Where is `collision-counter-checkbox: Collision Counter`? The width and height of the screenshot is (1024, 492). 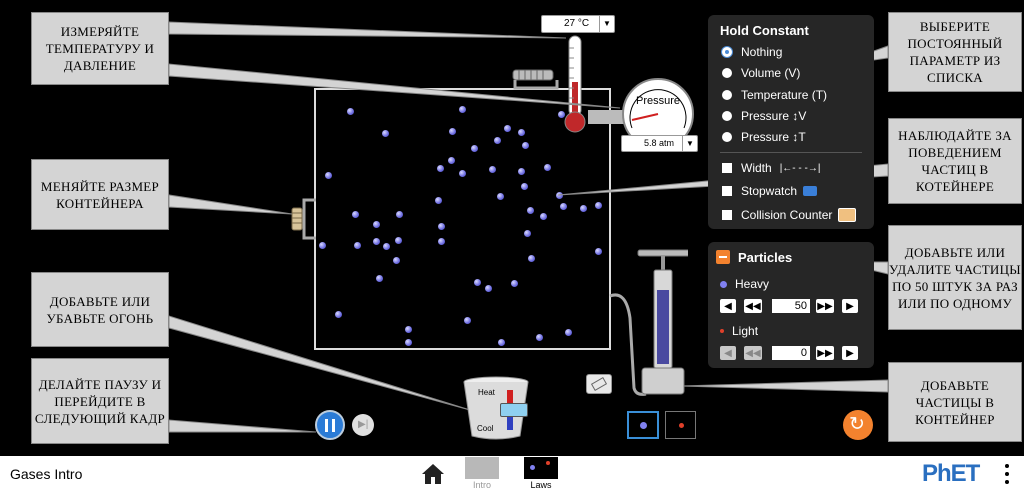
collision-counter-checkbox: Collision Counter is located at coordinates (789, 215).